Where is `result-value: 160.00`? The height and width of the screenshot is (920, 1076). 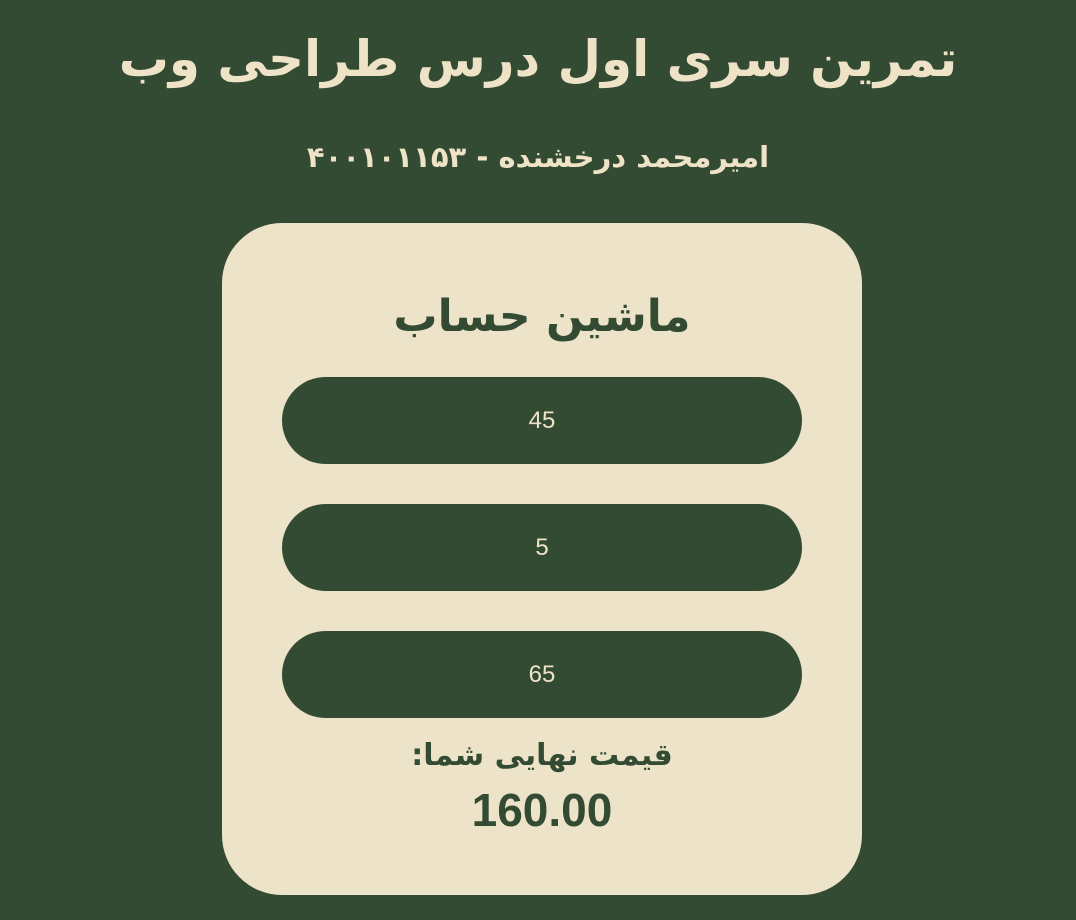 result-value: 160.00 is located at coordinates (542, 810).